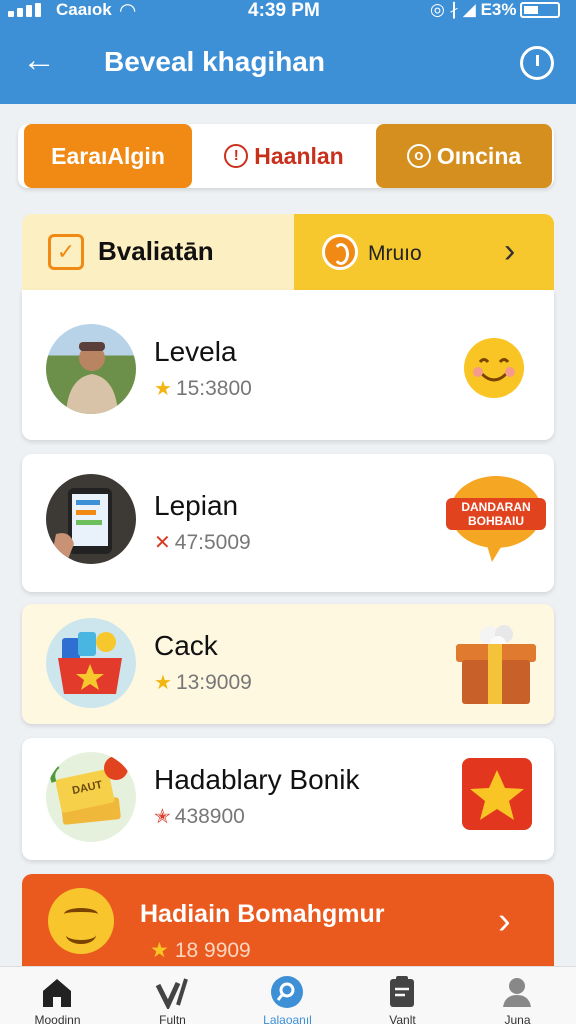 The width and height of the screenshot is (576, 1024). I want to click on smiley-icon, so click(494, 368).